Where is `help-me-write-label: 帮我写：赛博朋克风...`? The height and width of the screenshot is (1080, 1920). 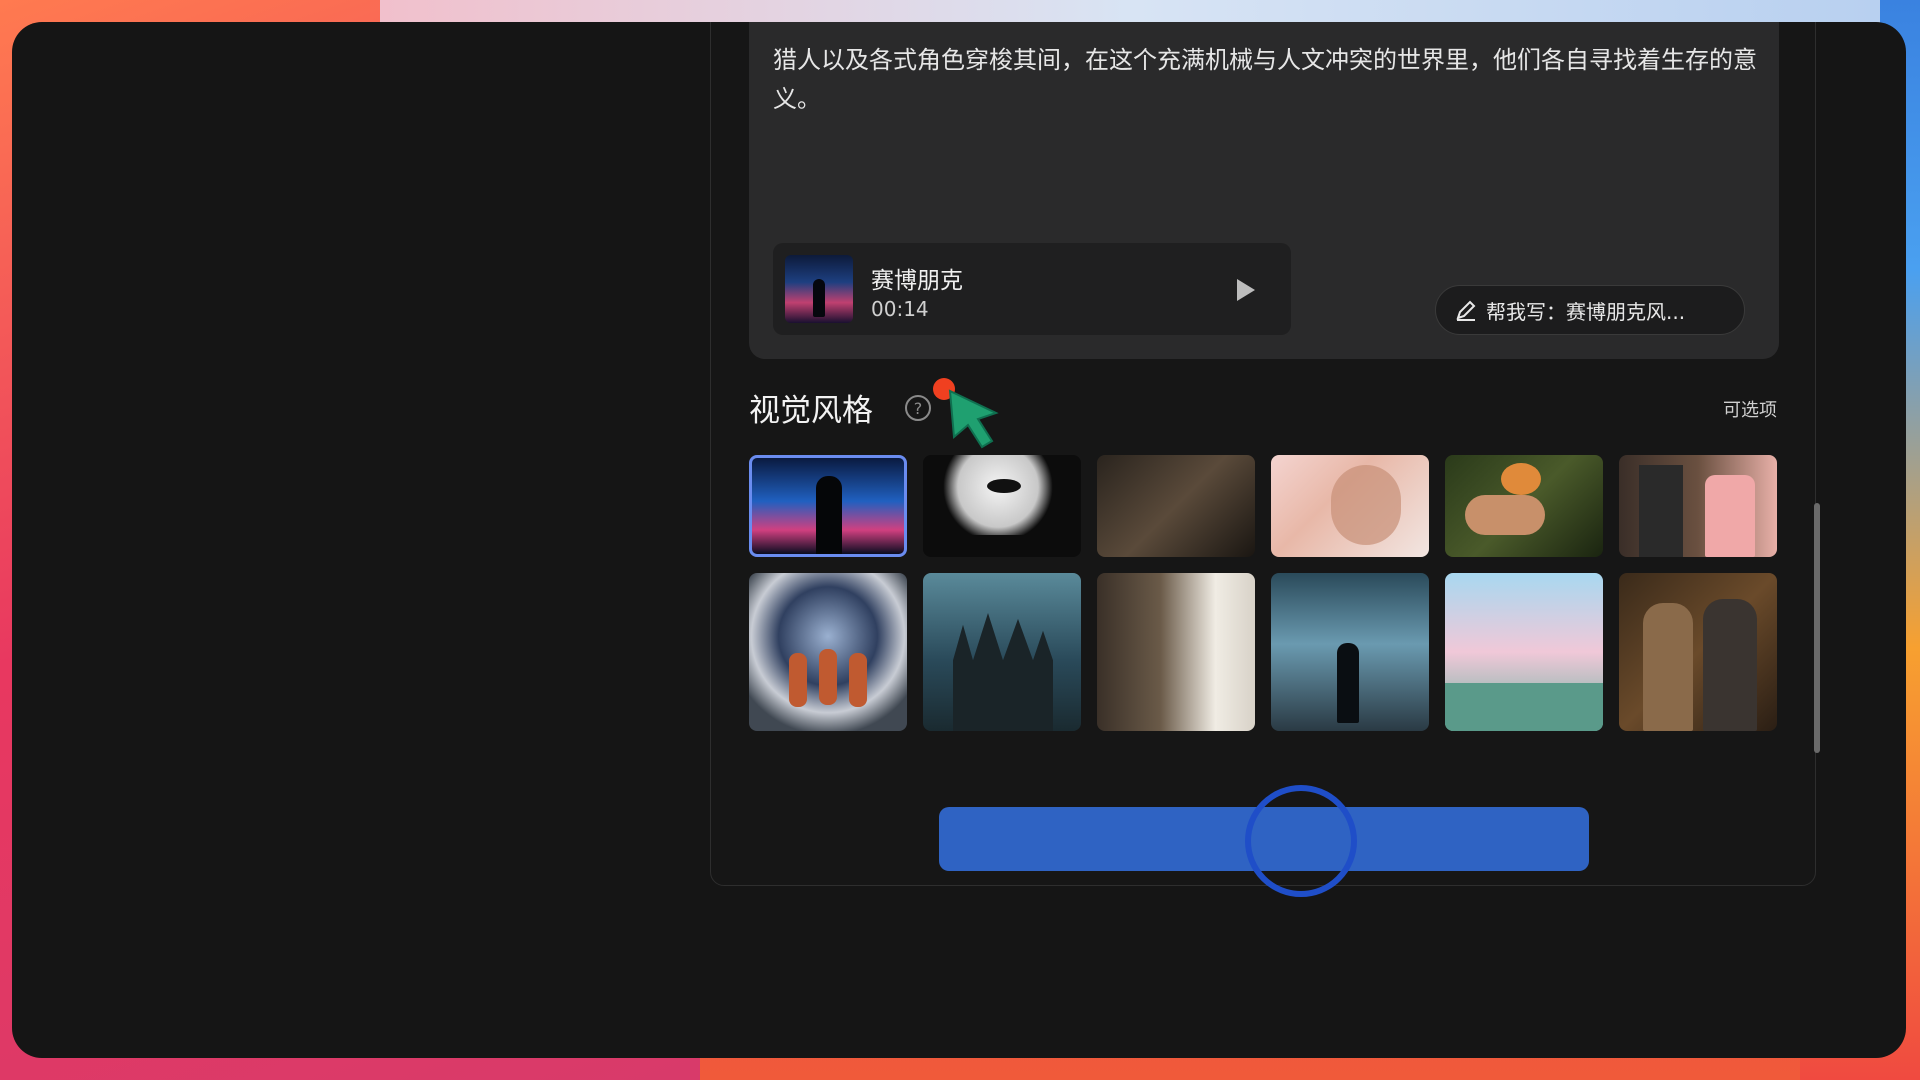 help-me-write-label: 帮我写：赛博朋克风... is located at coordinates (1586, 311).